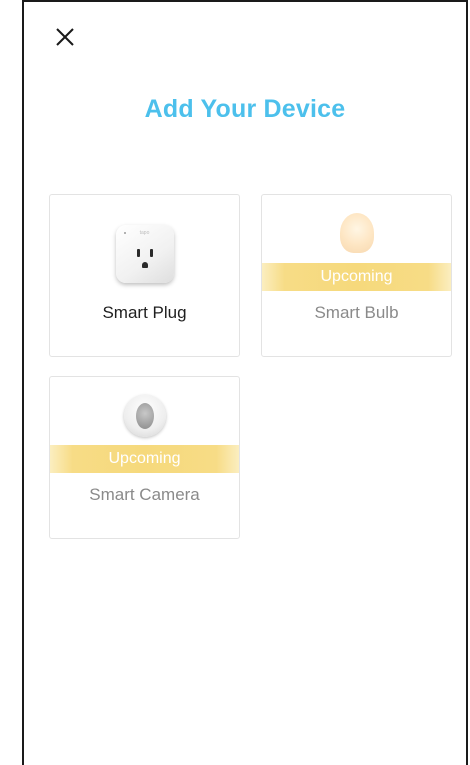 Image resolution: width=470 pixels, height=765 pixels. What do you see at coordinates (144, 233) in the screenshot?
I see `plug-brand-text: tapo` at bounding box center [144, 233].